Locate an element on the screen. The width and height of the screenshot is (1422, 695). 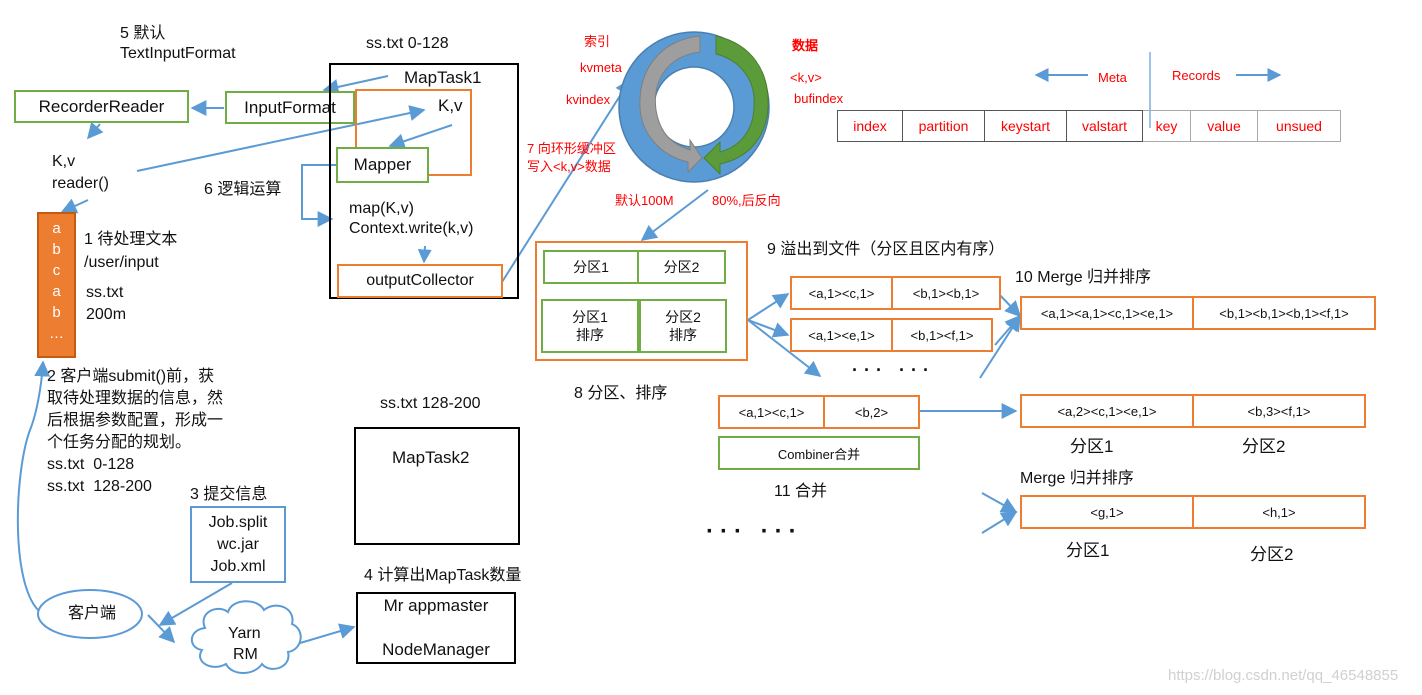
meta-cell: keystart is located at coordinates (1026, 126).